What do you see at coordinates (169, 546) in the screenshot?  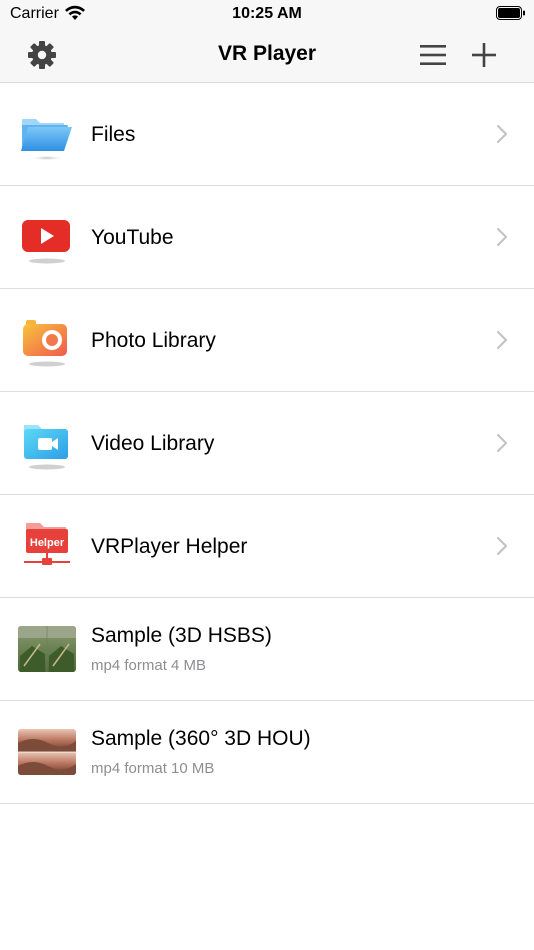 I see `list-item-label: VRPlayer Helper` at bounding box center [169, 546].